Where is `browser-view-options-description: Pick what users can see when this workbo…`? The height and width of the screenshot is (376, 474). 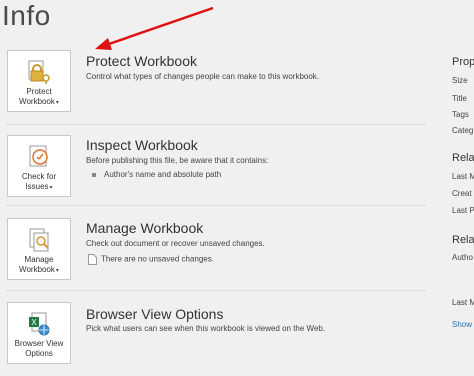 browser-view-options-description: Pick what users can see when this workbo… is located at coordinates (206, 328).